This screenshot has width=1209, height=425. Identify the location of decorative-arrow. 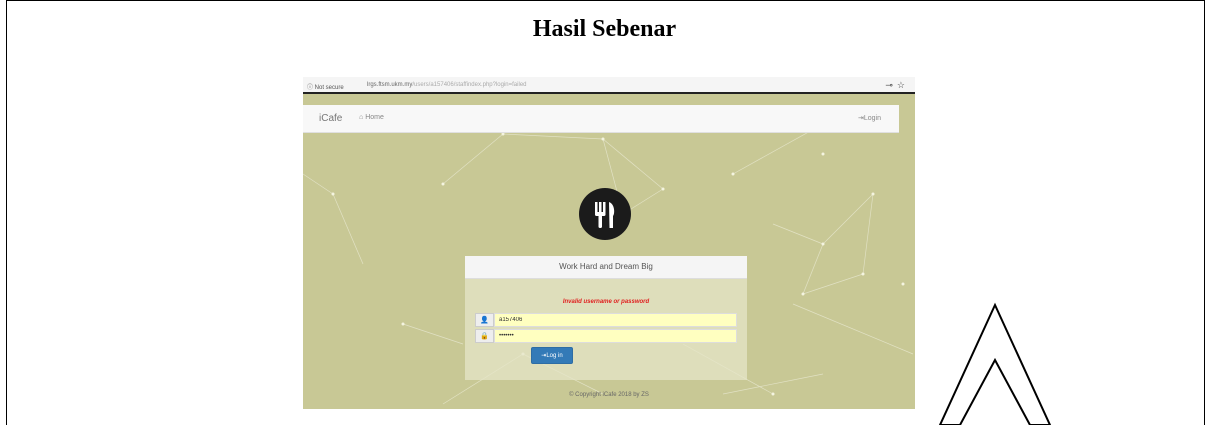
(995, 363).